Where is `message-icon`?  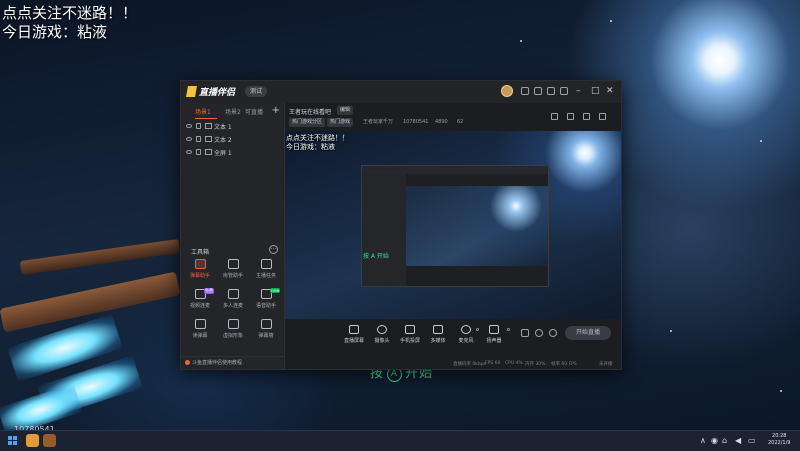 message-icon is located at coordinates (525, 91).